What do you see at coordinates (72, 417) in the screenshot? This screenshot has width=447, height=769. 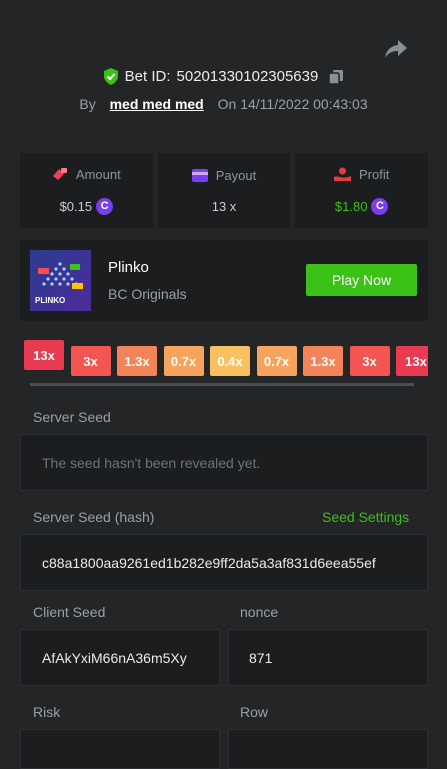 I see `server-seed-label: Server Seed` at bounding box center [72, 417].